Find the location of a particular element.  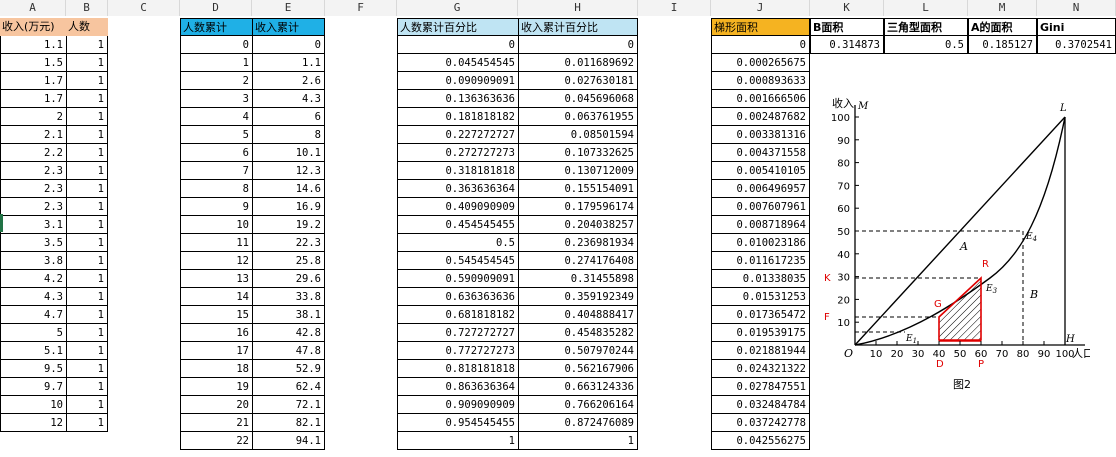

cell-income-cum: 47.8 is located at coordinates (288, 351).